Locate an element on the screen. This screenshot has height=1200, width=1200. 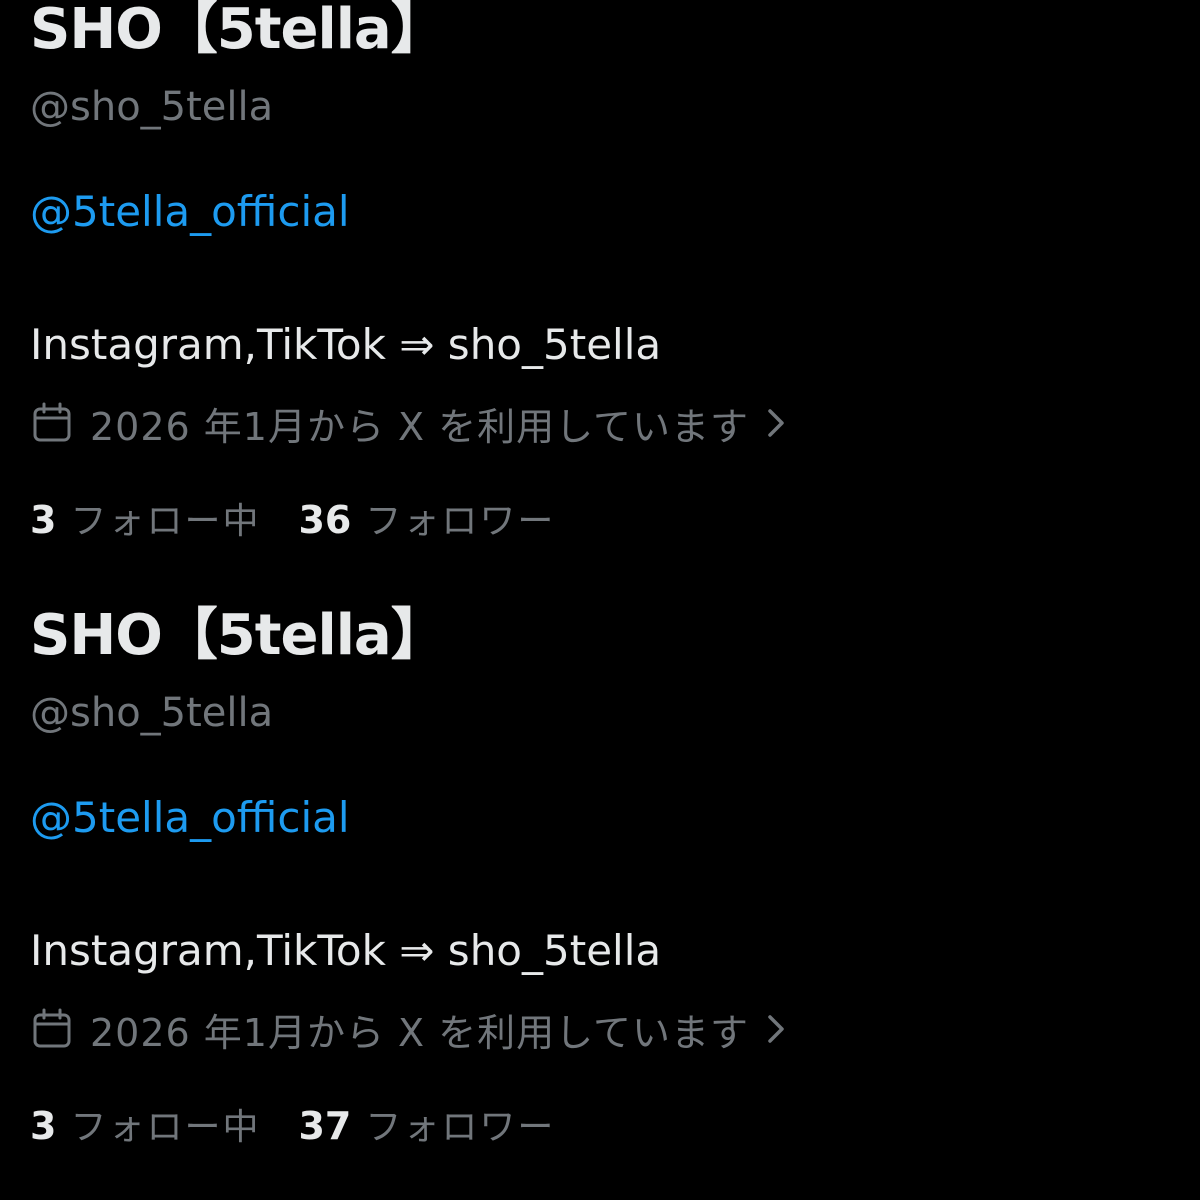
followers-stat: 37 フォロワー is located at coordinates (426, 1124).